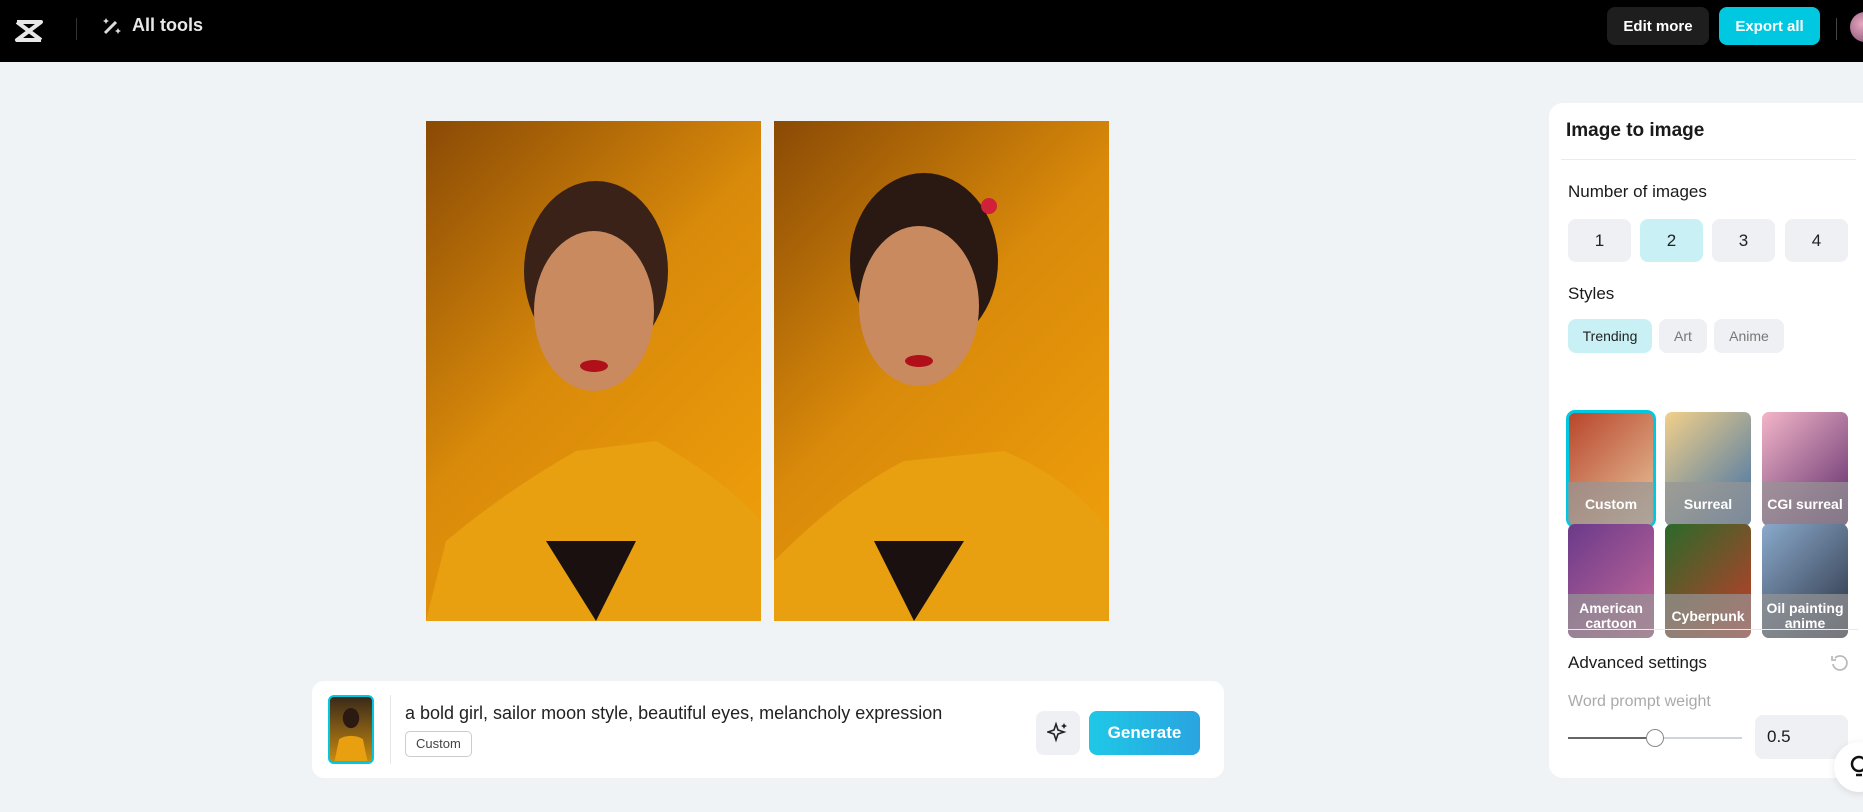  I want to click on style-card-american-cartoon: American cartoon, so click(1611, 581).